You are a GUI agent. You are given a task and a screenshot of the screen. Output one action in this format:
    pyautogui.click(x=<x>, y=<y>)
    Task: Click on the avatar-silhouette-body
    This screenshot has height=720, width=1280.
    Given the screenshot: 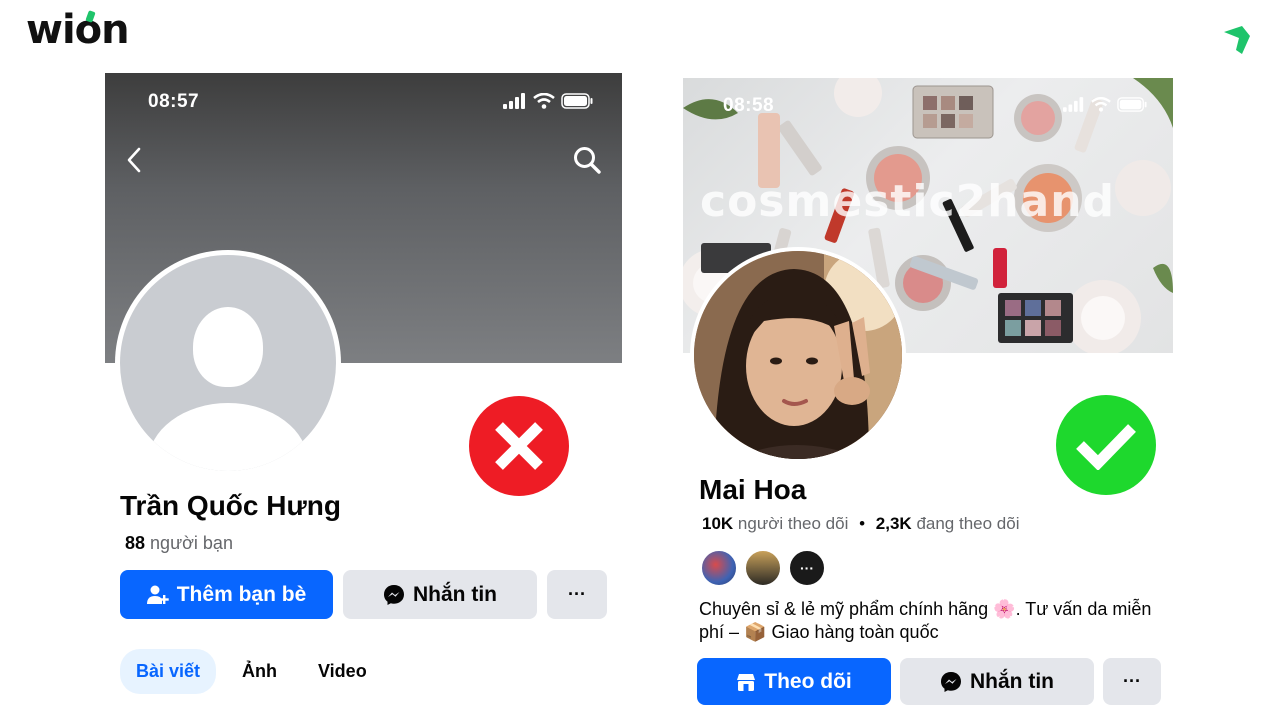 What is the action you would take?
    pyautogui.click(x=228, y=437)
    